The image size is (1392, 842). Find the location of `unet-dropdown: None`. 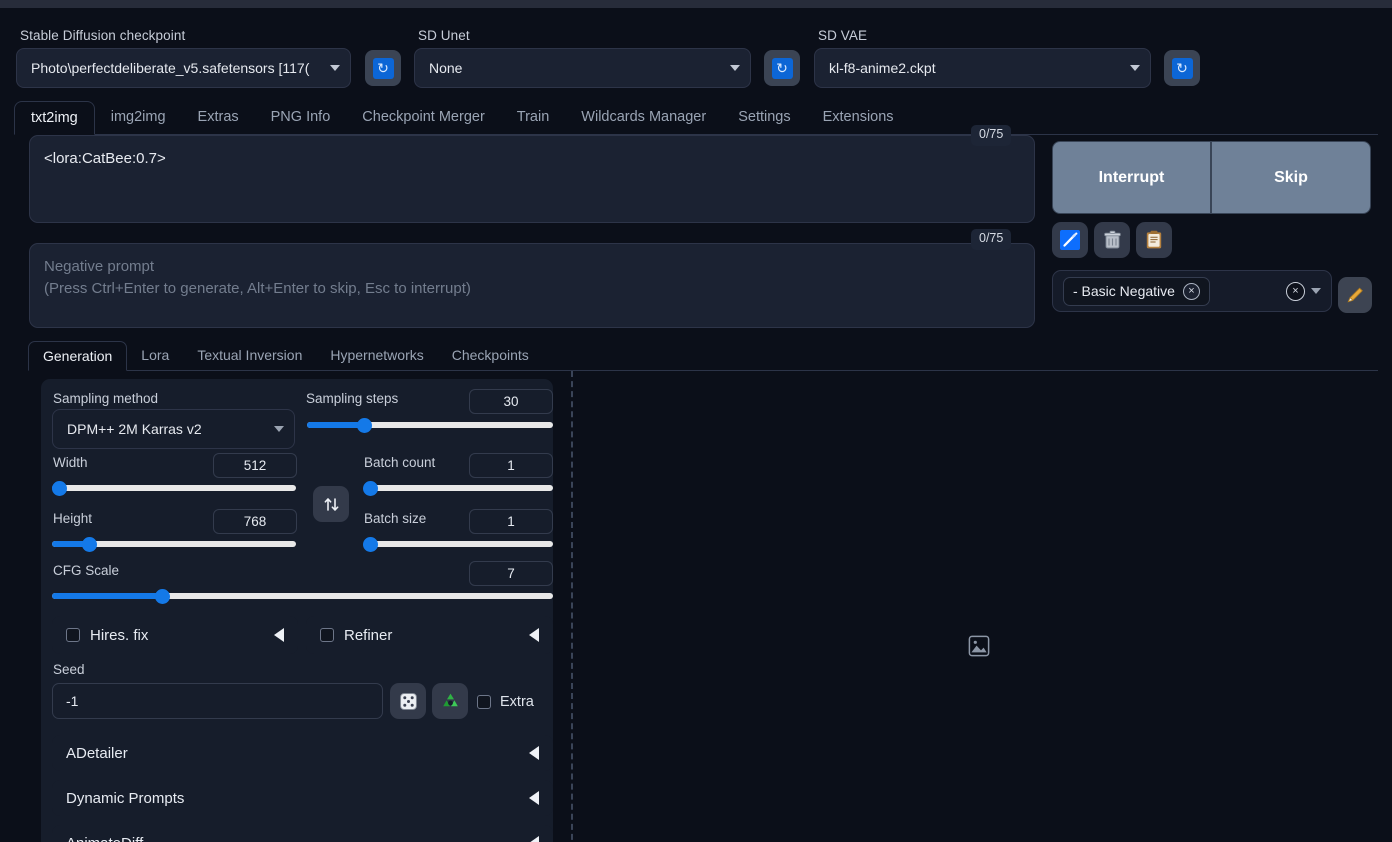

unet-dropdown: None is located at coordinates (582, 68).